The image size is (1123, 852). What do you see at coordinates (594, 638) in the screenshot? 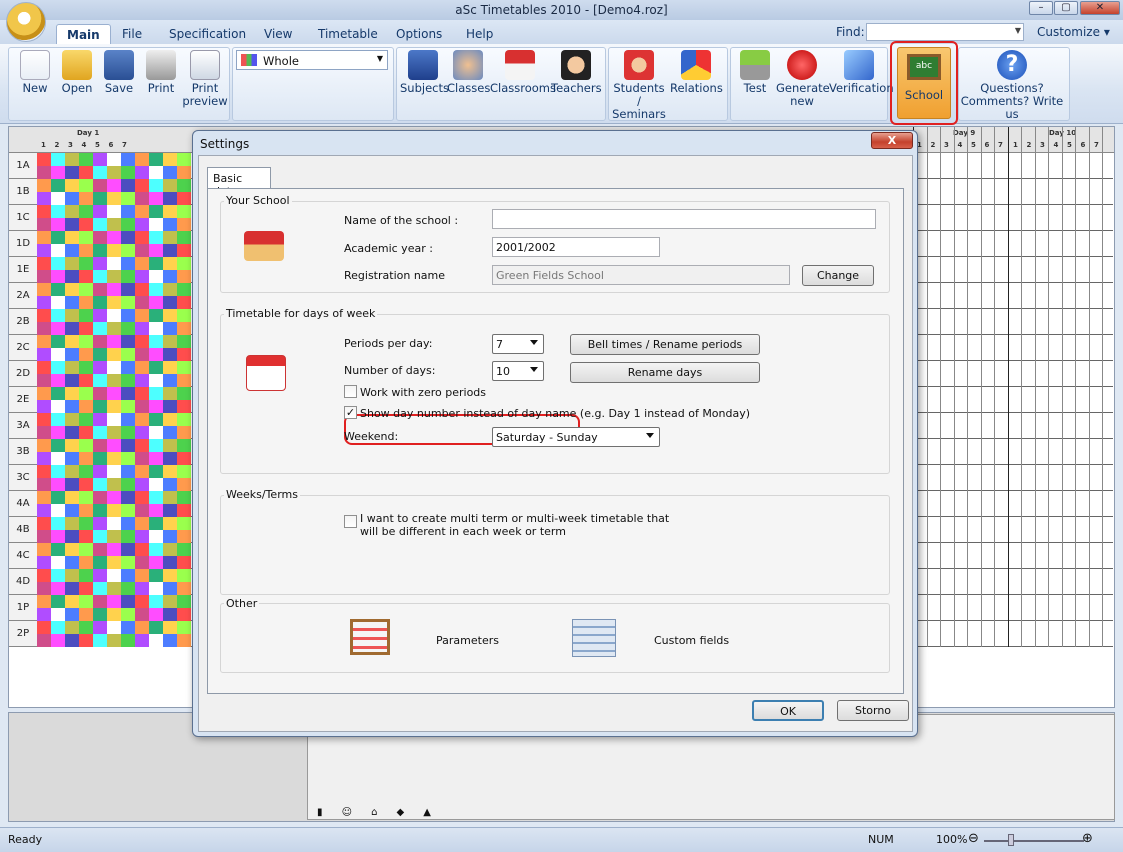
I see `custom-fields-icon` at bounding box center [594, 638].